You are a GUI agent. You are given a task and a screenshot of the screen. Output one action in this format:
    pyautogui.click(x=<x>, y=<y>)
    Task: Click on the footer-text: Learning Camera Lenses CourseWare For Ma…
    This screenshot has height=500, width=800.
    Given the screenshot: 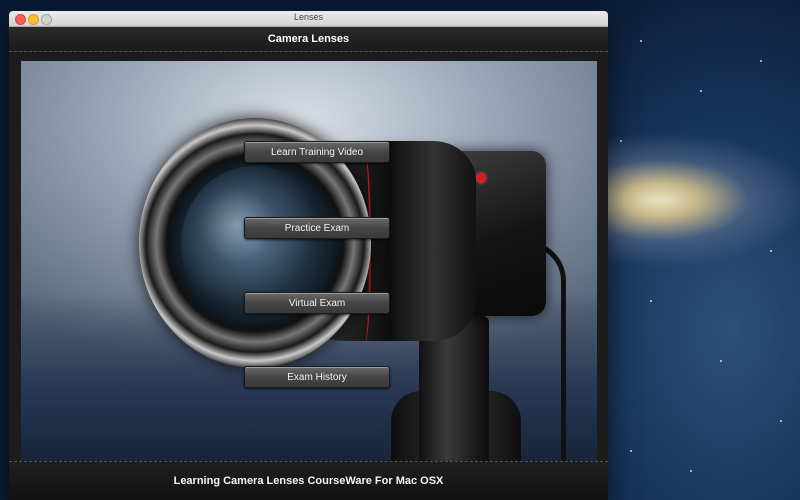 What is the action you would take?
    pyautogui.click(x=308, y=481)
    